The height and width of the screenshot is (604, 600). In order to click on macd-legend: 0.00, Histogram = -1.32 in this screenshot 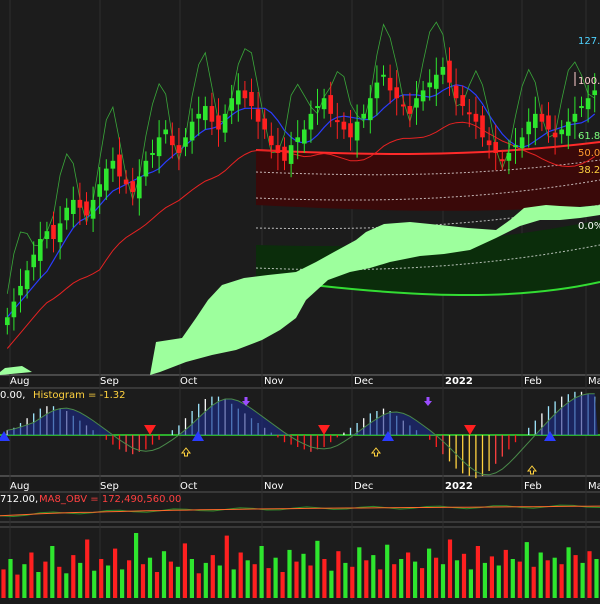, I will do `click(63, 395)`.